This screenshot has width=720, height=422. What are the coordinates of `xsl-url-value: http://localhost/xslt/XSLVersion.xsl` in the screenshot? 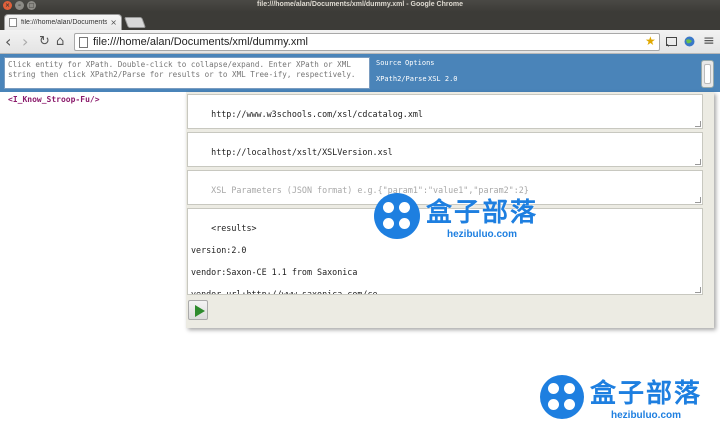 It's located at (302, 152).